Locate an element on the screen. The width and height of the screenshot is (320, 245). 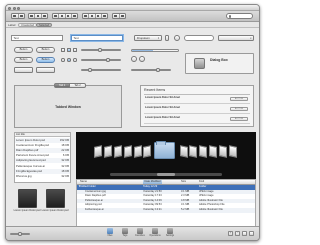
search-field is located at coordinates (239, 16).